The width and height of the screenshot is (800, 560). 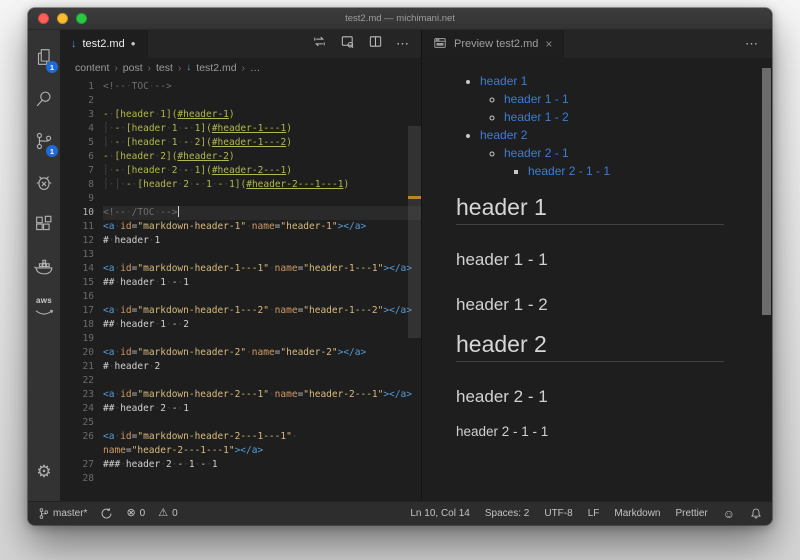 What do you see at coordinates (400, 19) in the screenshot?
I see `title-bar: test2.md — michimani.net` at bounding box center [400, 19].